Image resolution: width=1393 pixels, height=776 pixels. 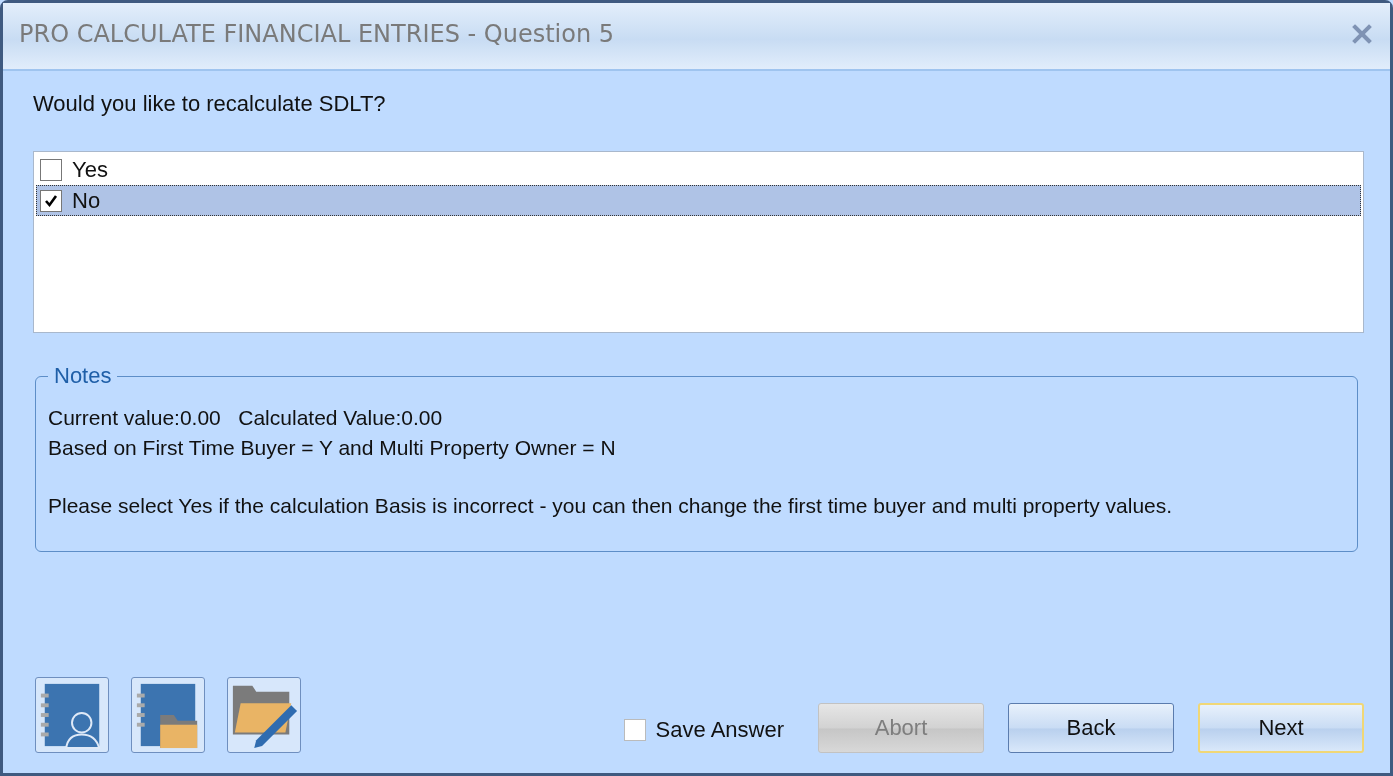 What do you see at coordinates (1362, 34) in the screenshot?
I see `close-icon` at bounding box center [1362, 34].